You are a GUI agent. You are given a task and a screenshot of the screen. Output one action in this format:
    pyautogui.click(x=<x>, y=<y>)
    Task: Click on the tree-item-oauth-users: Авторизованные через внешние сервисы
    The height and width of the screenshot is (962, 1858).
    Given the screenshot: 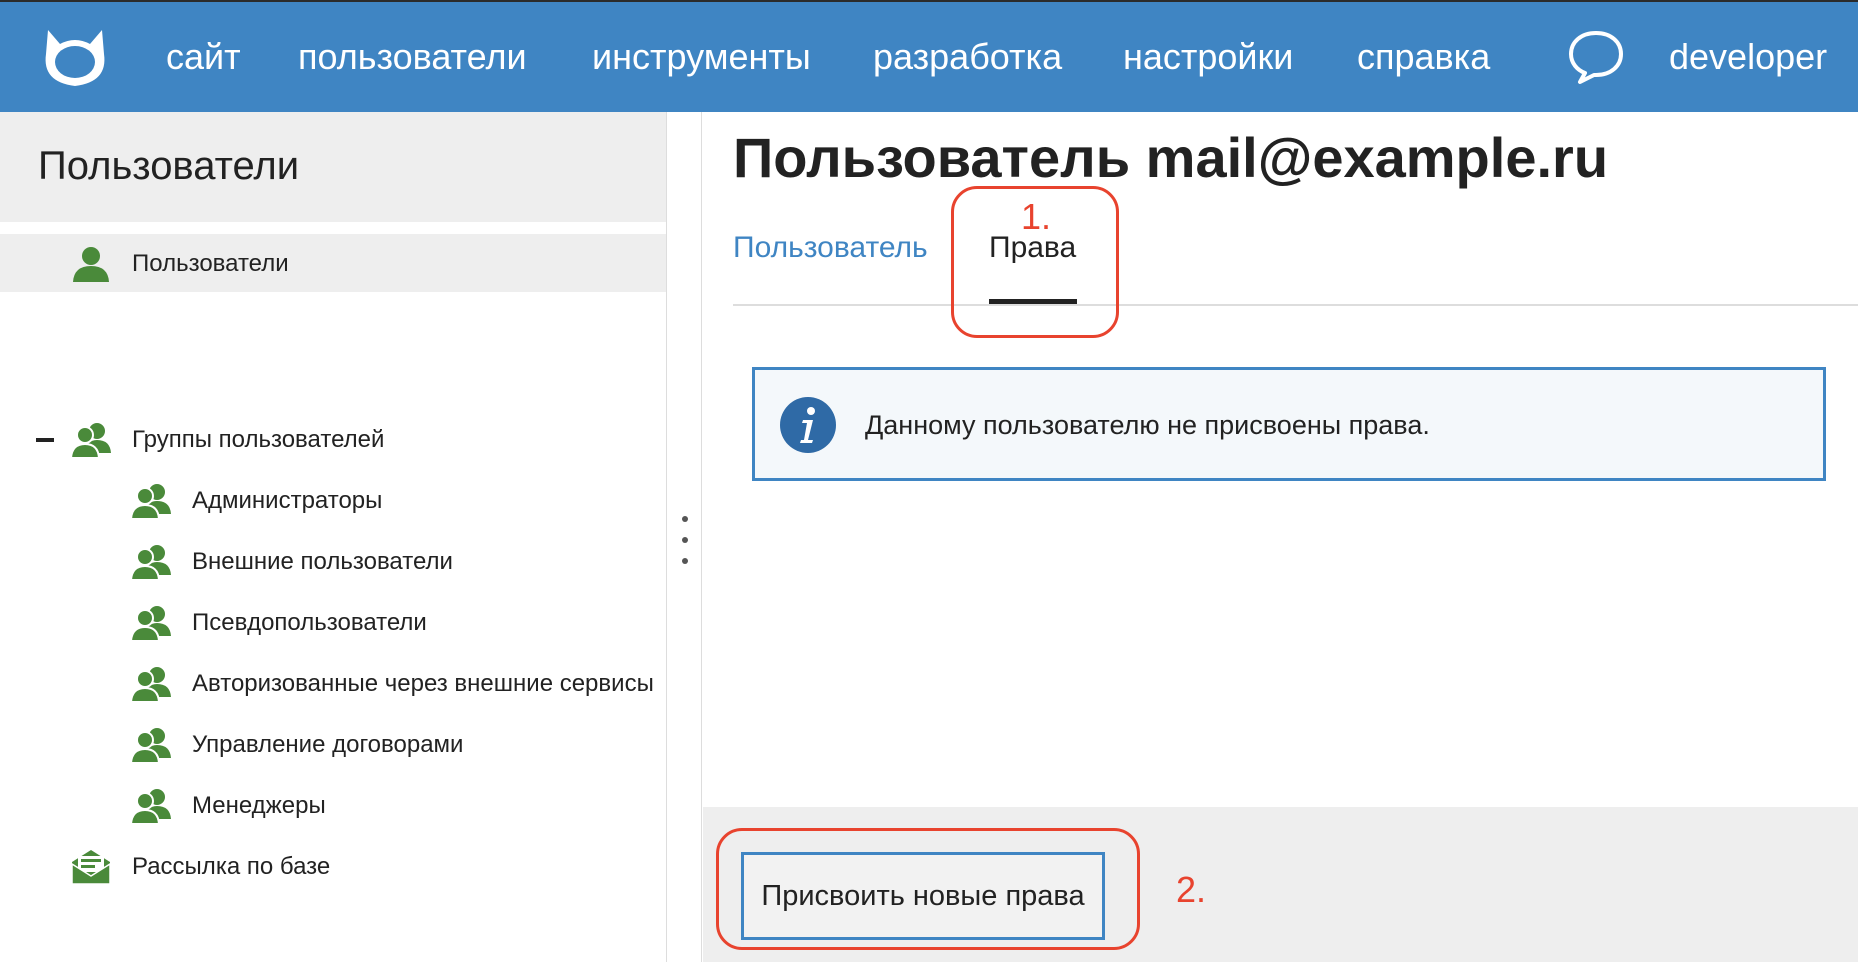 What is the action you would take?
    pyautogui.click(x=393, y=683)
    